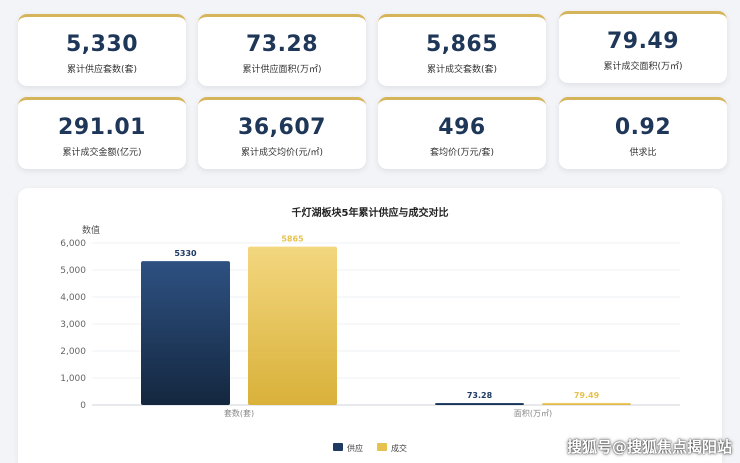  What do you see at coordinates (83, 406) in the screenshot?
I see `y-tick-label: 0` at bounding box center [83, 406].